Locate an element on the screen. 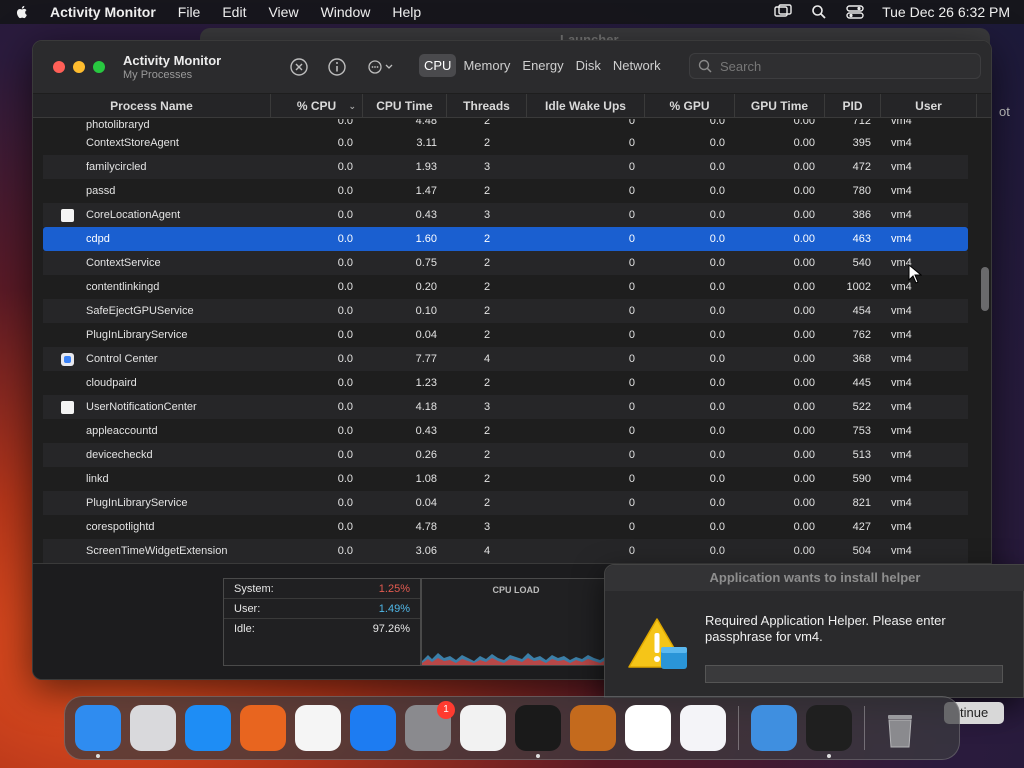 This screenshot has height=768, width=1024. table-scrollbar is located at coordinates (985, 289).